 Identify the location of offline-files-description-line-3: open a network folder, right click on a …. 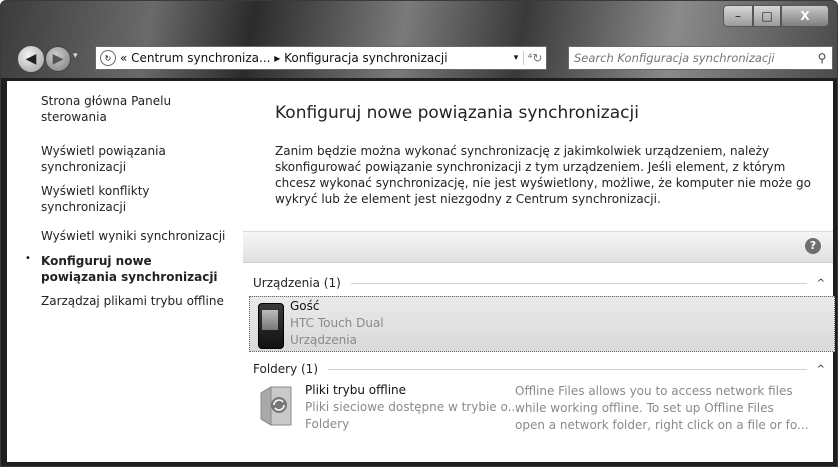
(662, 425).